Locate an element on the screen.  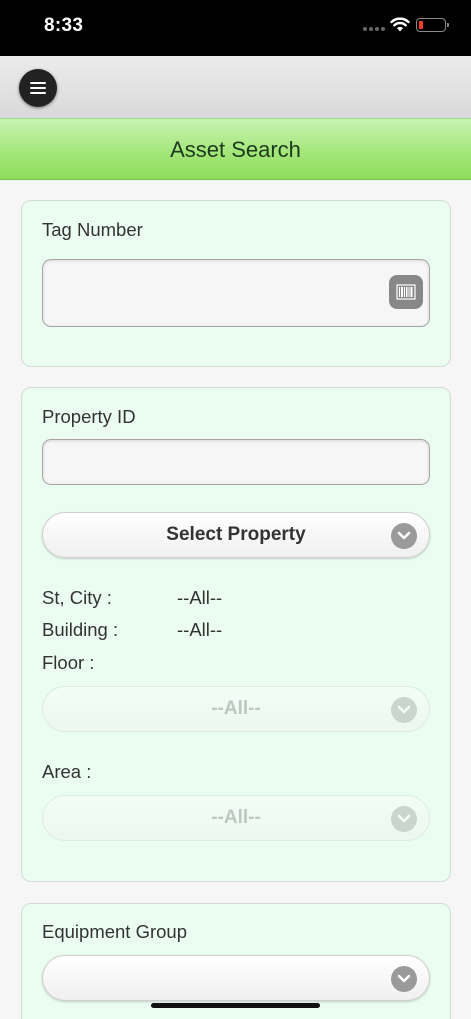
floor-select: --All-- is located at coordinates (236, 709).